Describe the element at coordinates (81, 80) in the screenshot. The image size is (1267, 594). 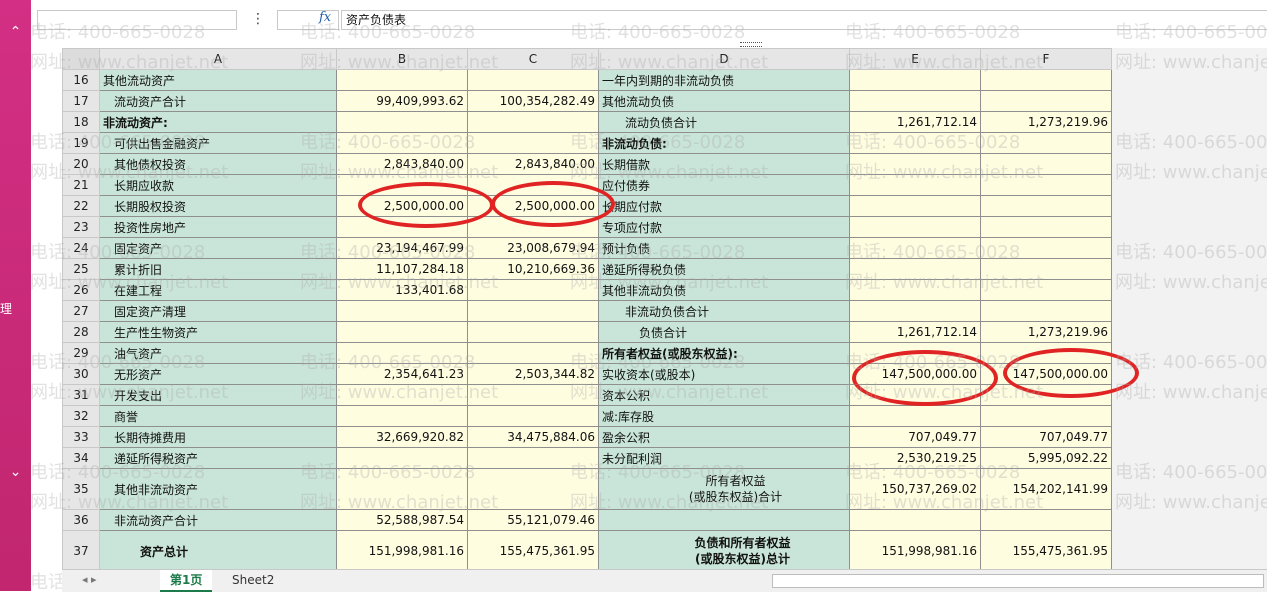
I see `row-header: 16` at that location.